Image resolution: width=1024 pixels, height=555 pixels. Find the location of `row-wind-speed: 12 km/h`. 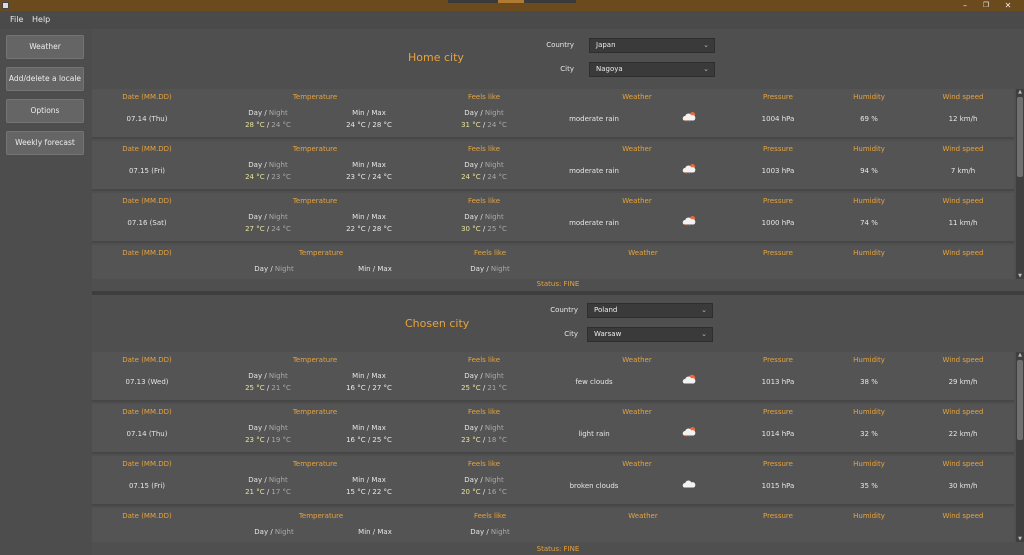

row-wind-speed: 12 km/h is located at coordinates (963, 119).